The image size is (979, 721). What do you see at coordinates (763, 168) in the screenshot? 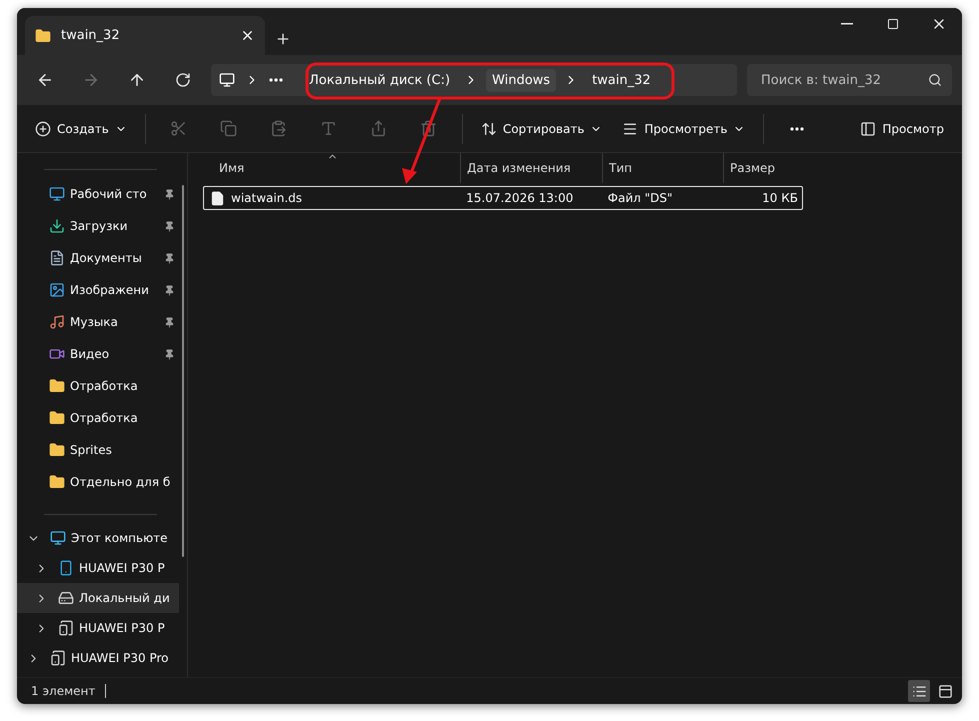
I see `column-header: Размер` at bounding box center [763, 168].